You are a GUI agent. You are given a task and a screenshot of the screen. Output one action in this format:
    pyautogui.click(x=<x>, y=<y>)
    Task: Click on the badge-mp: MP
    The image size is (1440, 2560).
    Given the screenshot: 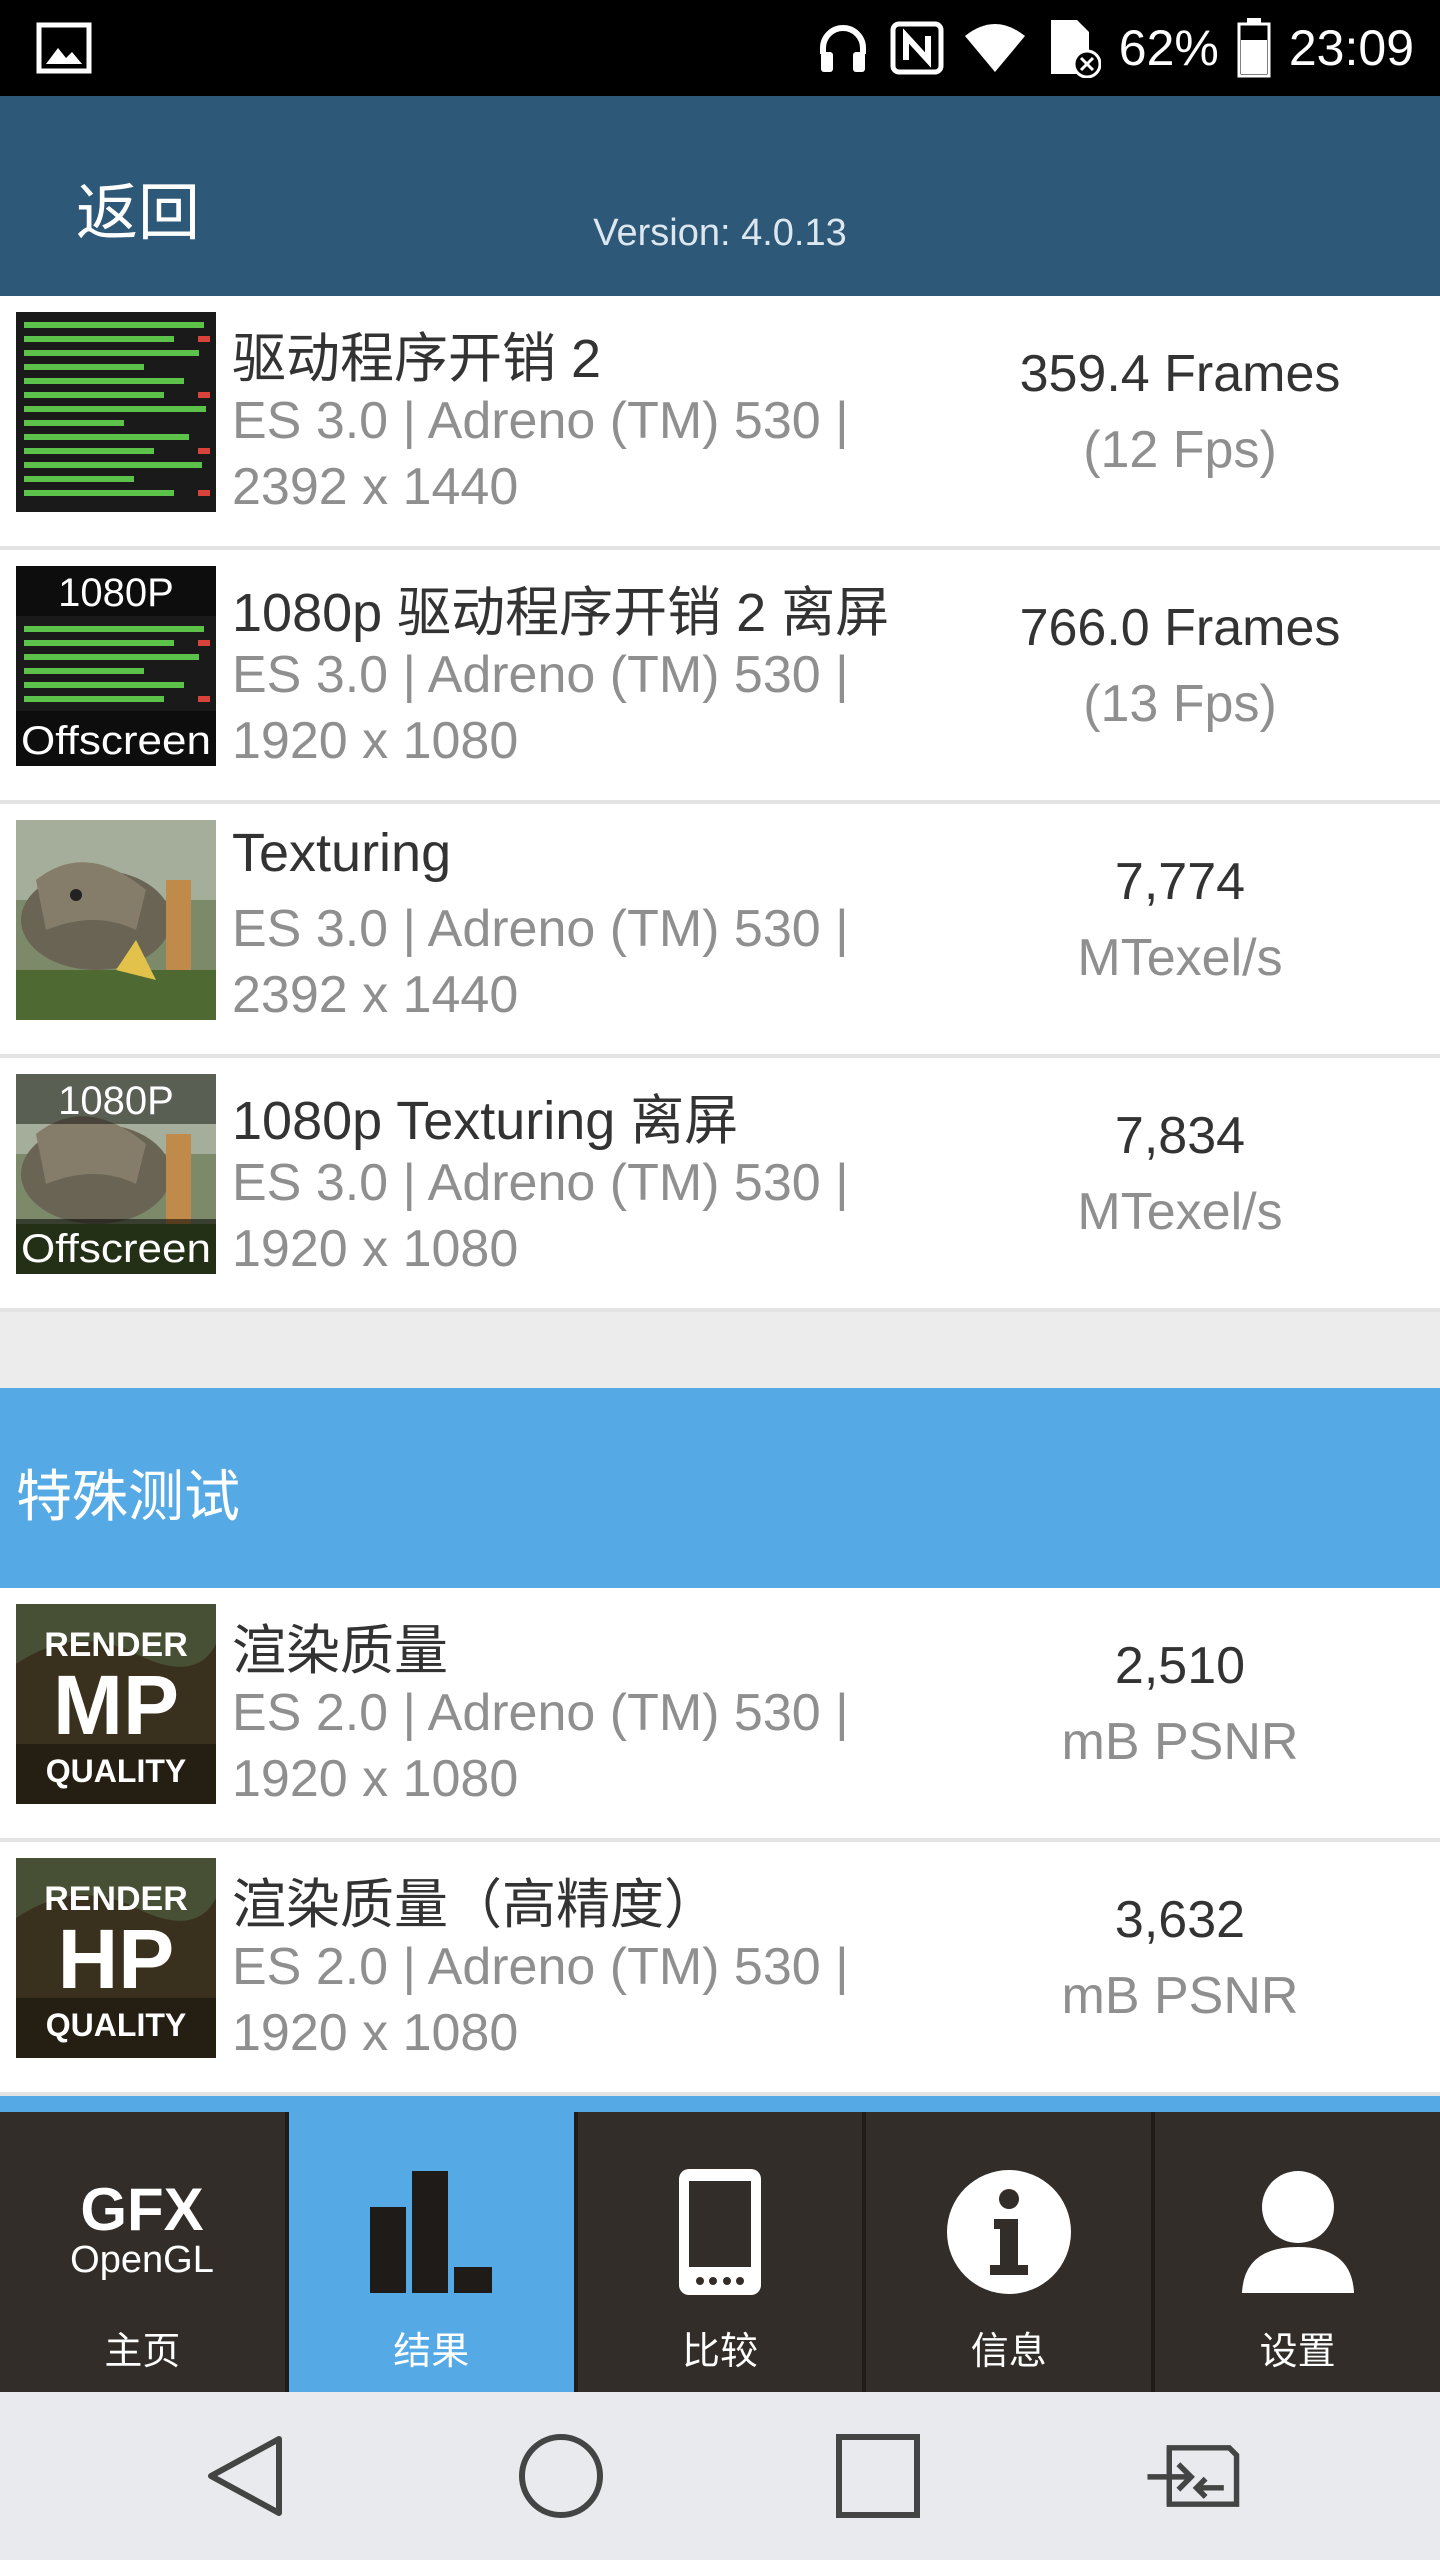 What is the action you would take?
    pyautogui.click(x=116, y=1705)
    